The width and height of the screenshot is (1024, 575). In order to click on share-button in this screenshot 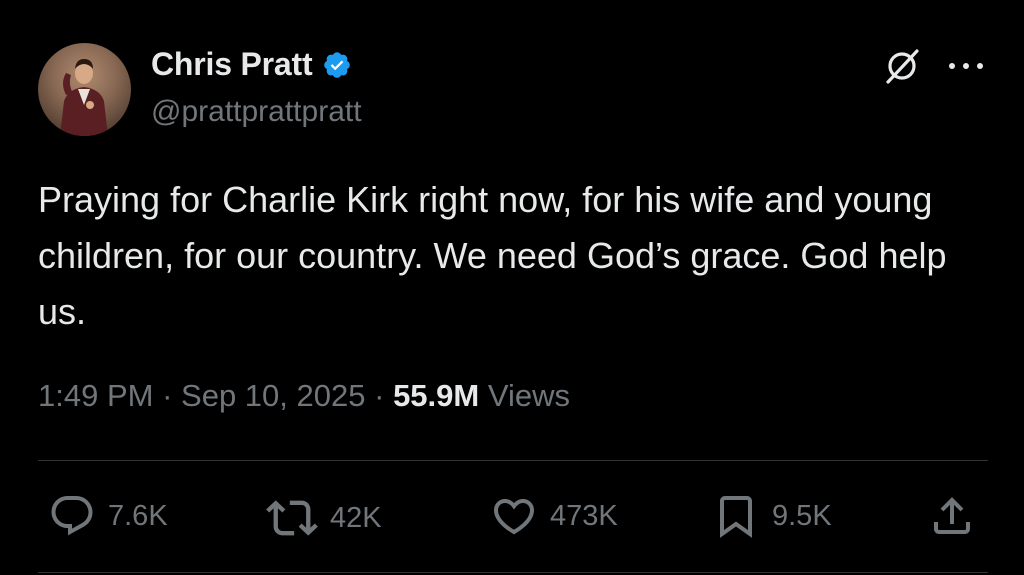, I will do `click(952, 516)`.